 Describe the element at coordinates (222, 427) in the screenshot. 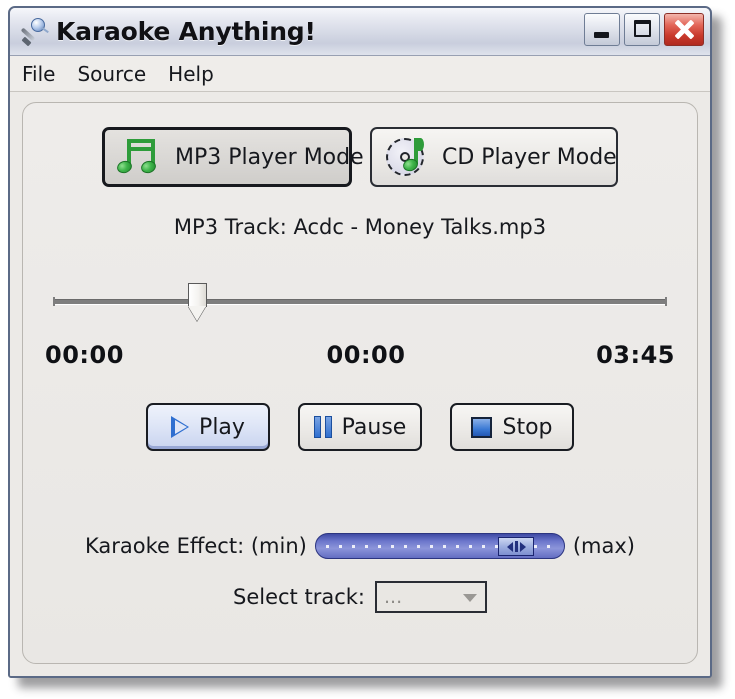

I see `play-button-label: Play` at that location.